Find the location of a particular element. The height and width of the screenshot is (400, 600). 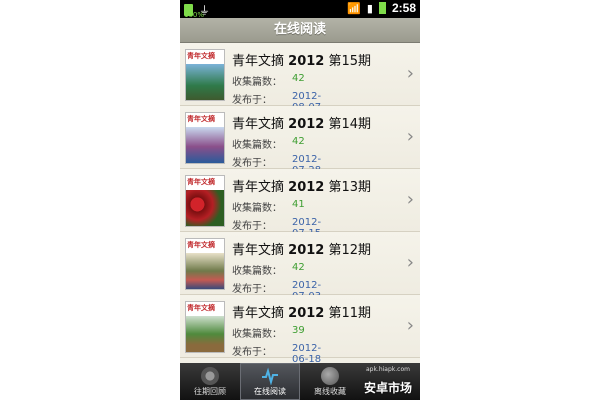

tab-label: 在线阅读 is located at coordinates (270, 391).